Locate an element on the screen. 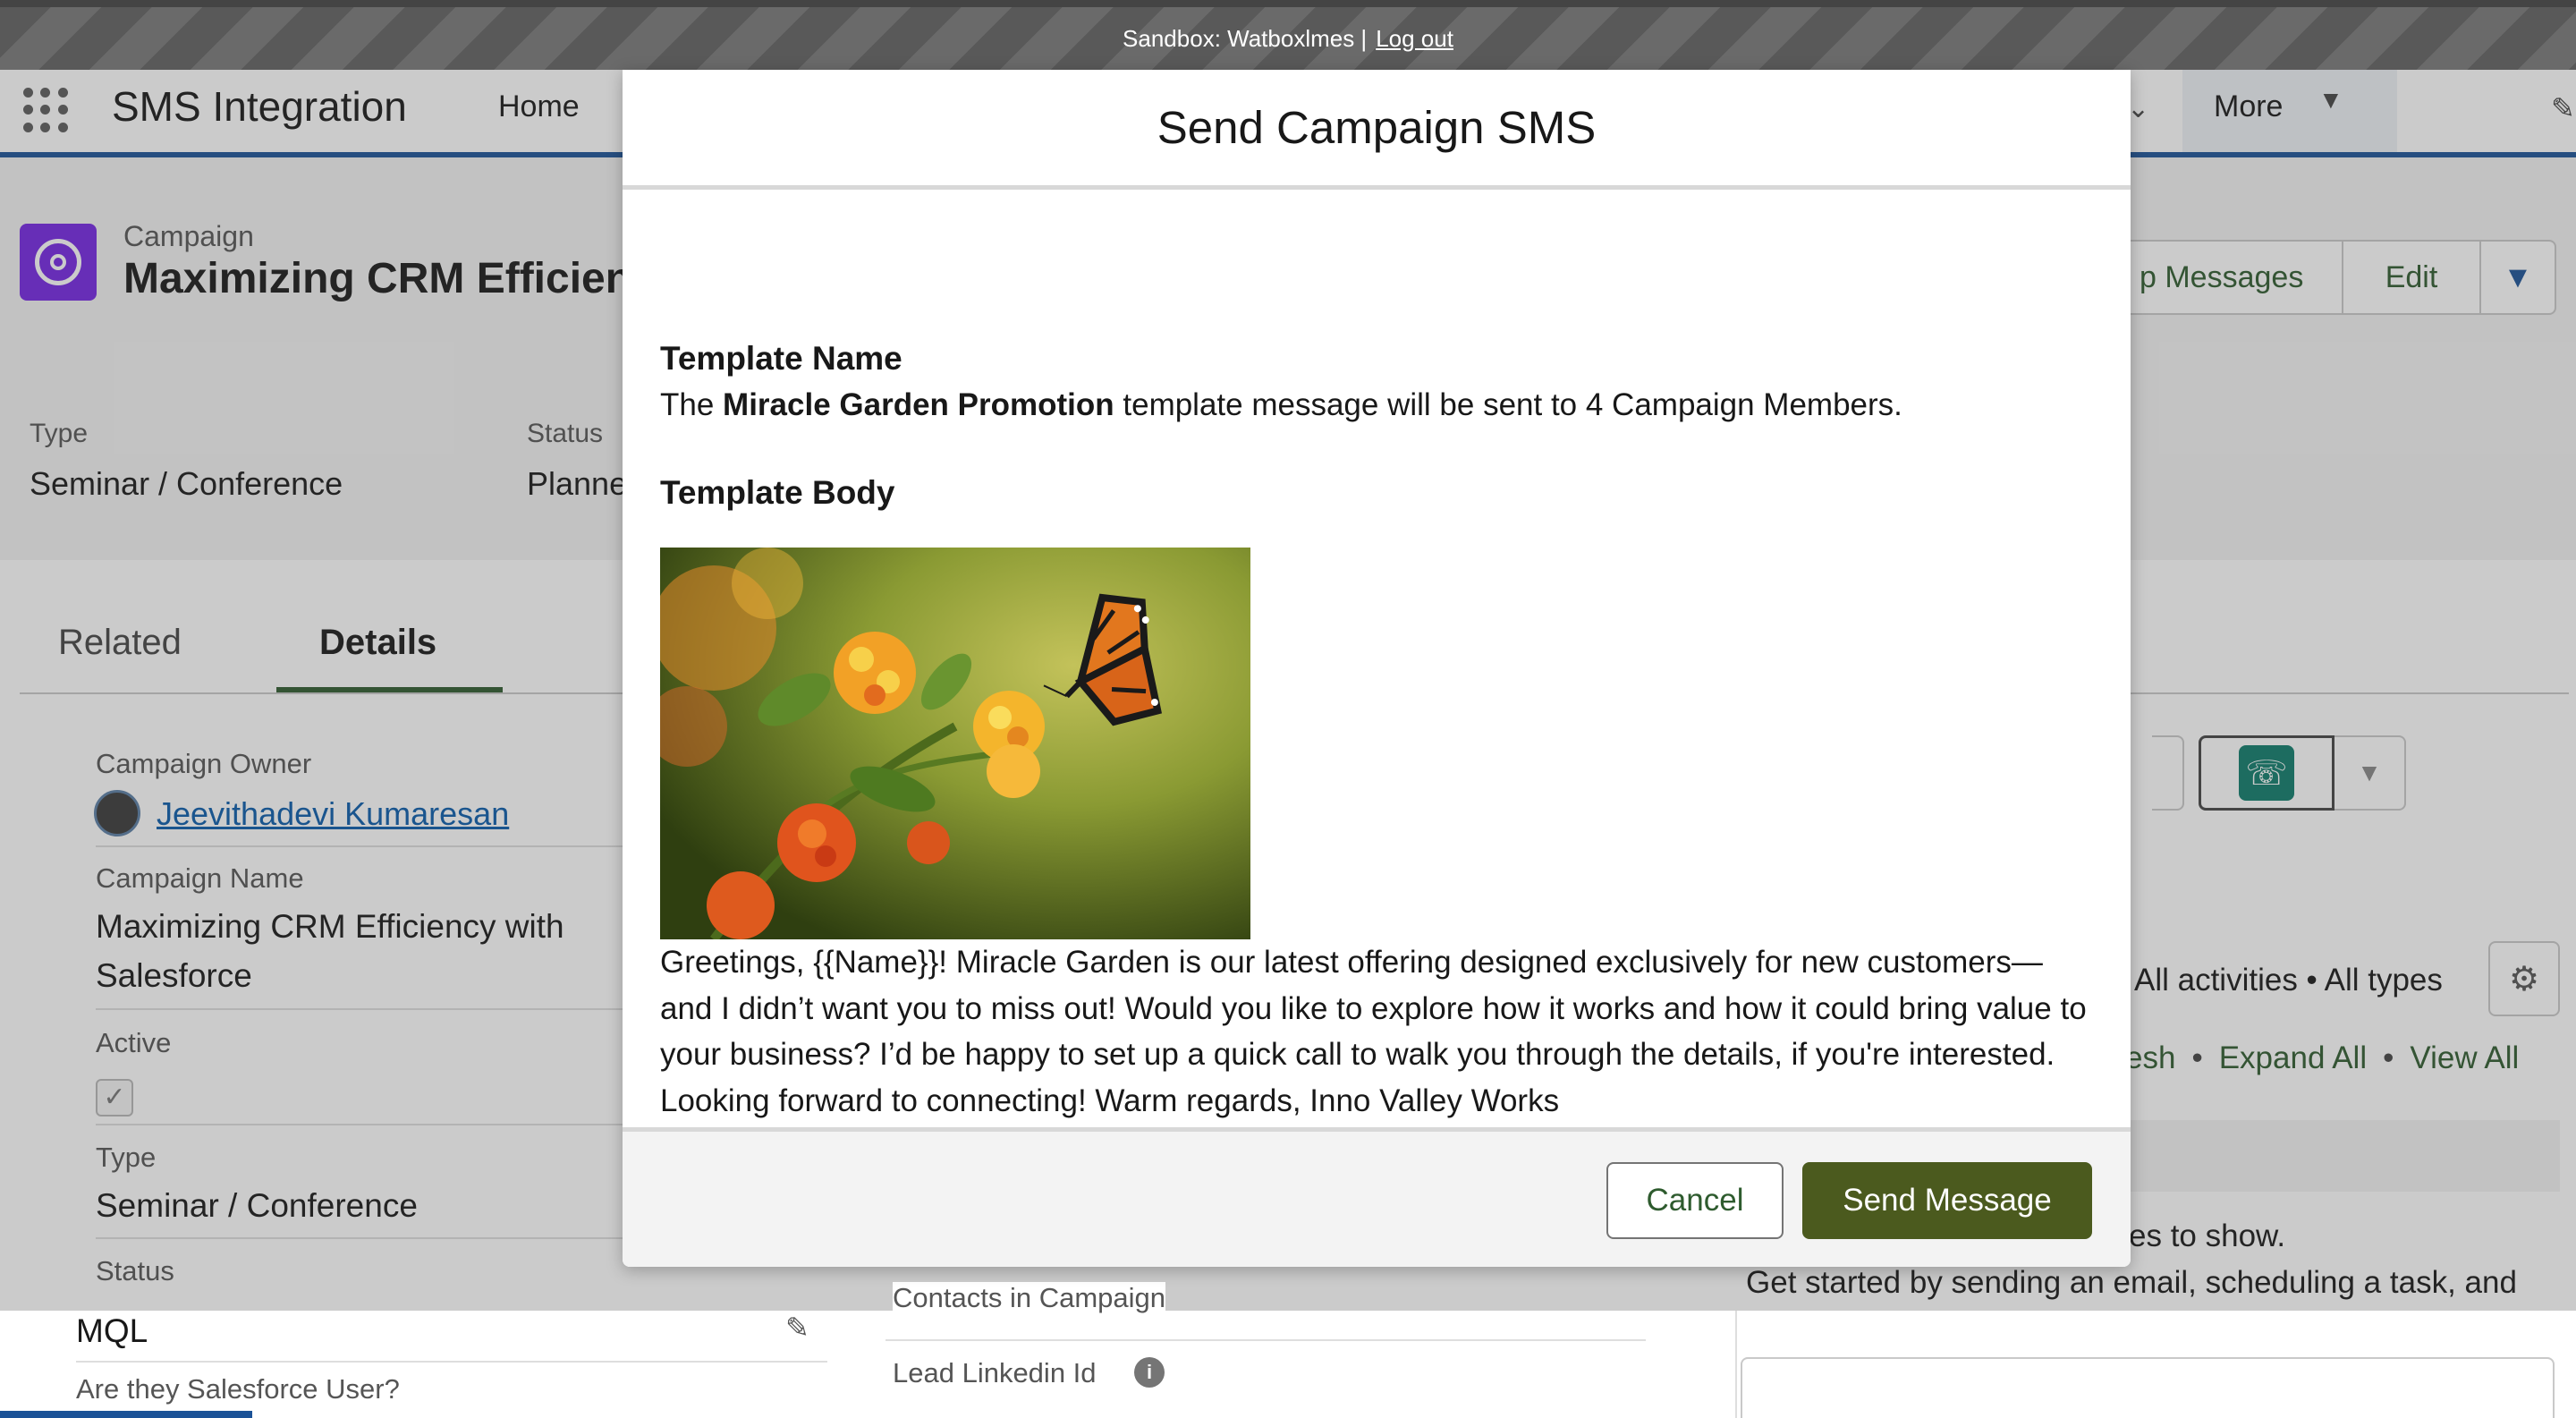 The height and width of the screenshot is (1418, 2576). modal-footer: Cancel Send Message is located at coordinates (1377, 1197).